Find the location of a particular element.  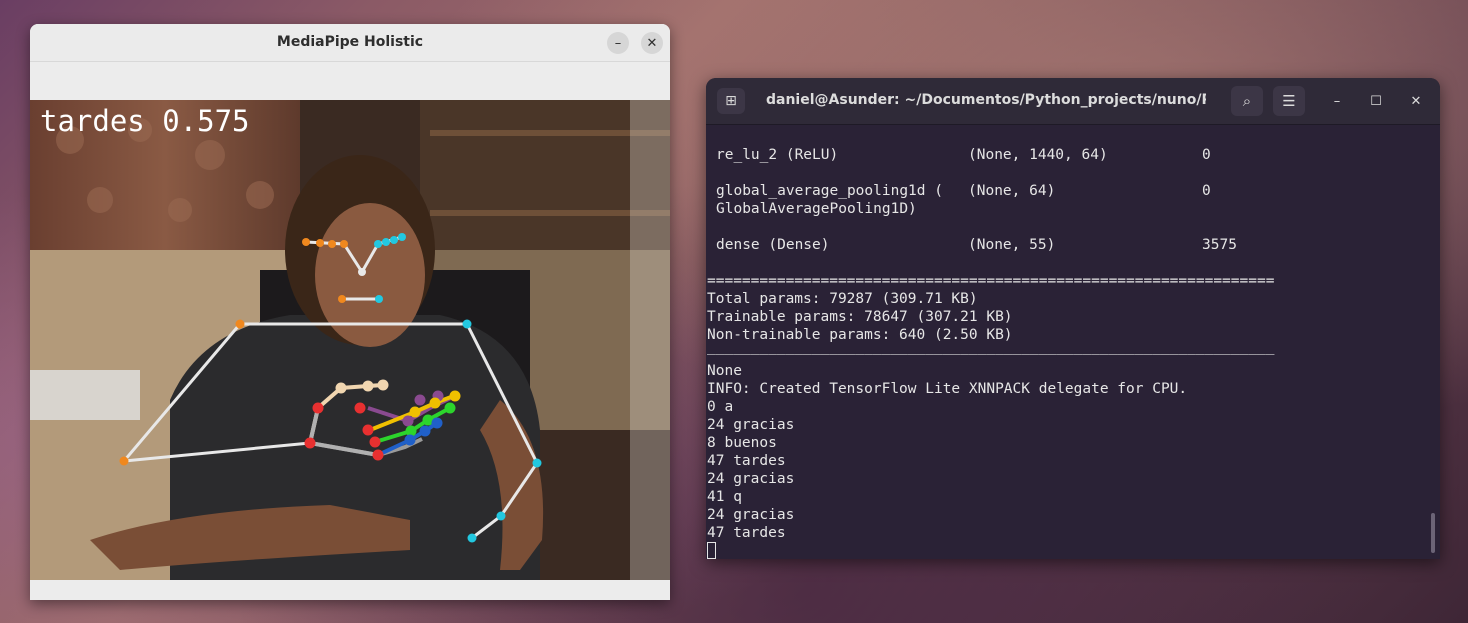

maximize-button: ☐ is located at coordinates (1376, 101).